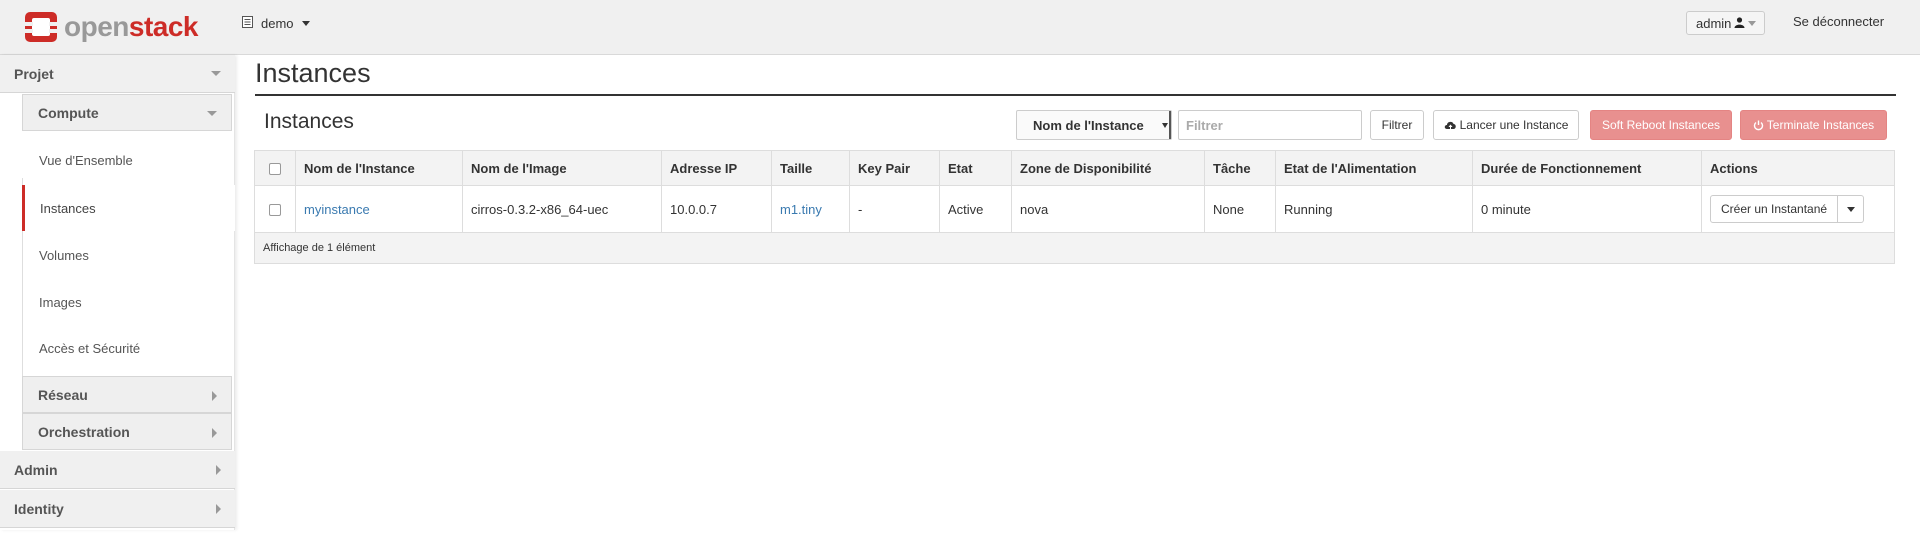 The height and width of the screenshot is (543, 1920). Describe the element at coordinates (1270, 125) in the screenshot. I see `filter-input` at that location.